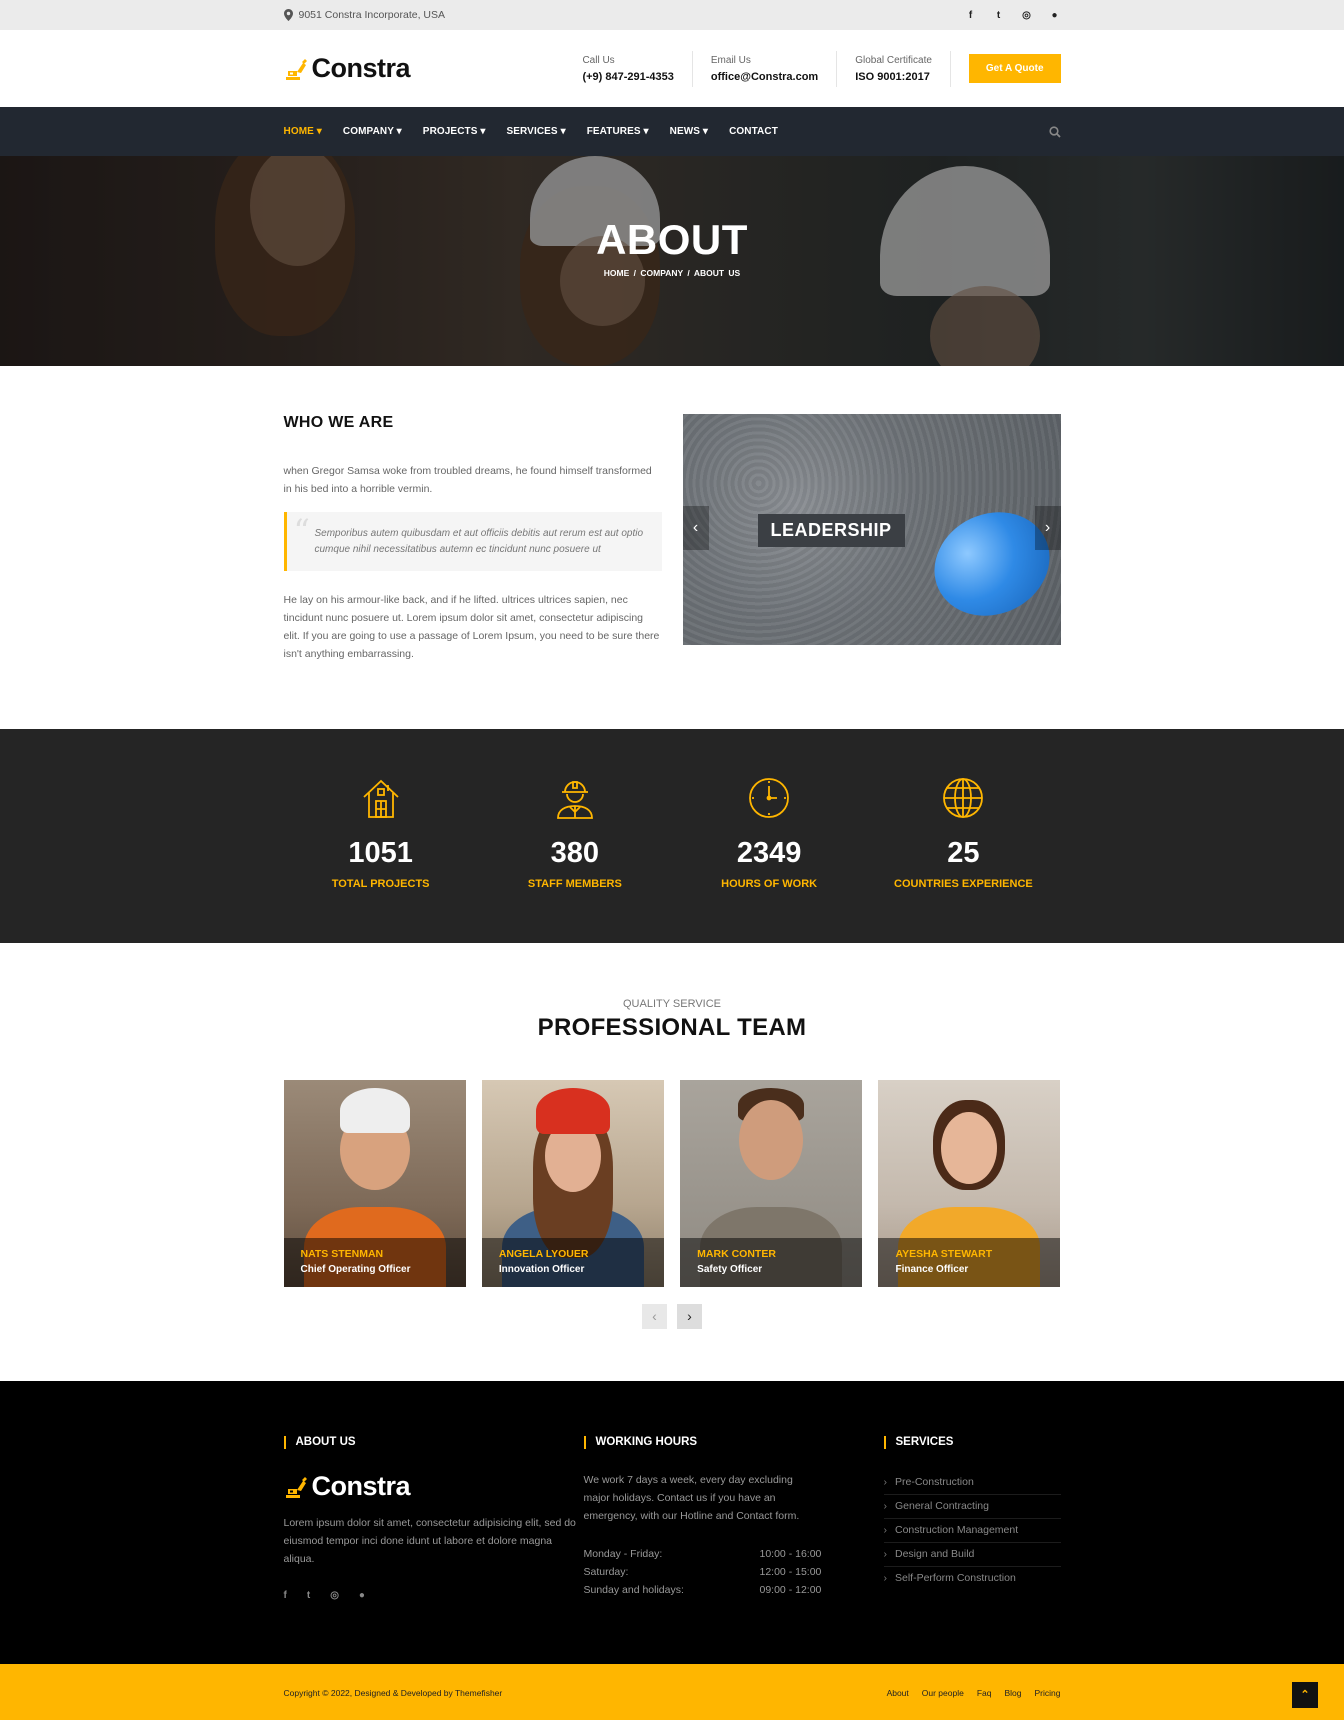 The image size is (1344, 1720). What do you see at coordinates (434, 1486) in the screenshot?
I see `footer-logo: Constra` at bounding box center [434, 1486].